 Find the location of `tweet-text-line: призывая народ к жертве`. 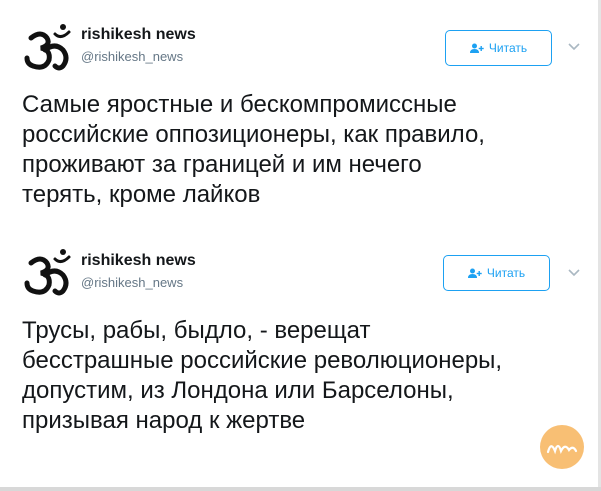

tweet-text-line: призывая народ к жертве is located at coordinates (164, 420).